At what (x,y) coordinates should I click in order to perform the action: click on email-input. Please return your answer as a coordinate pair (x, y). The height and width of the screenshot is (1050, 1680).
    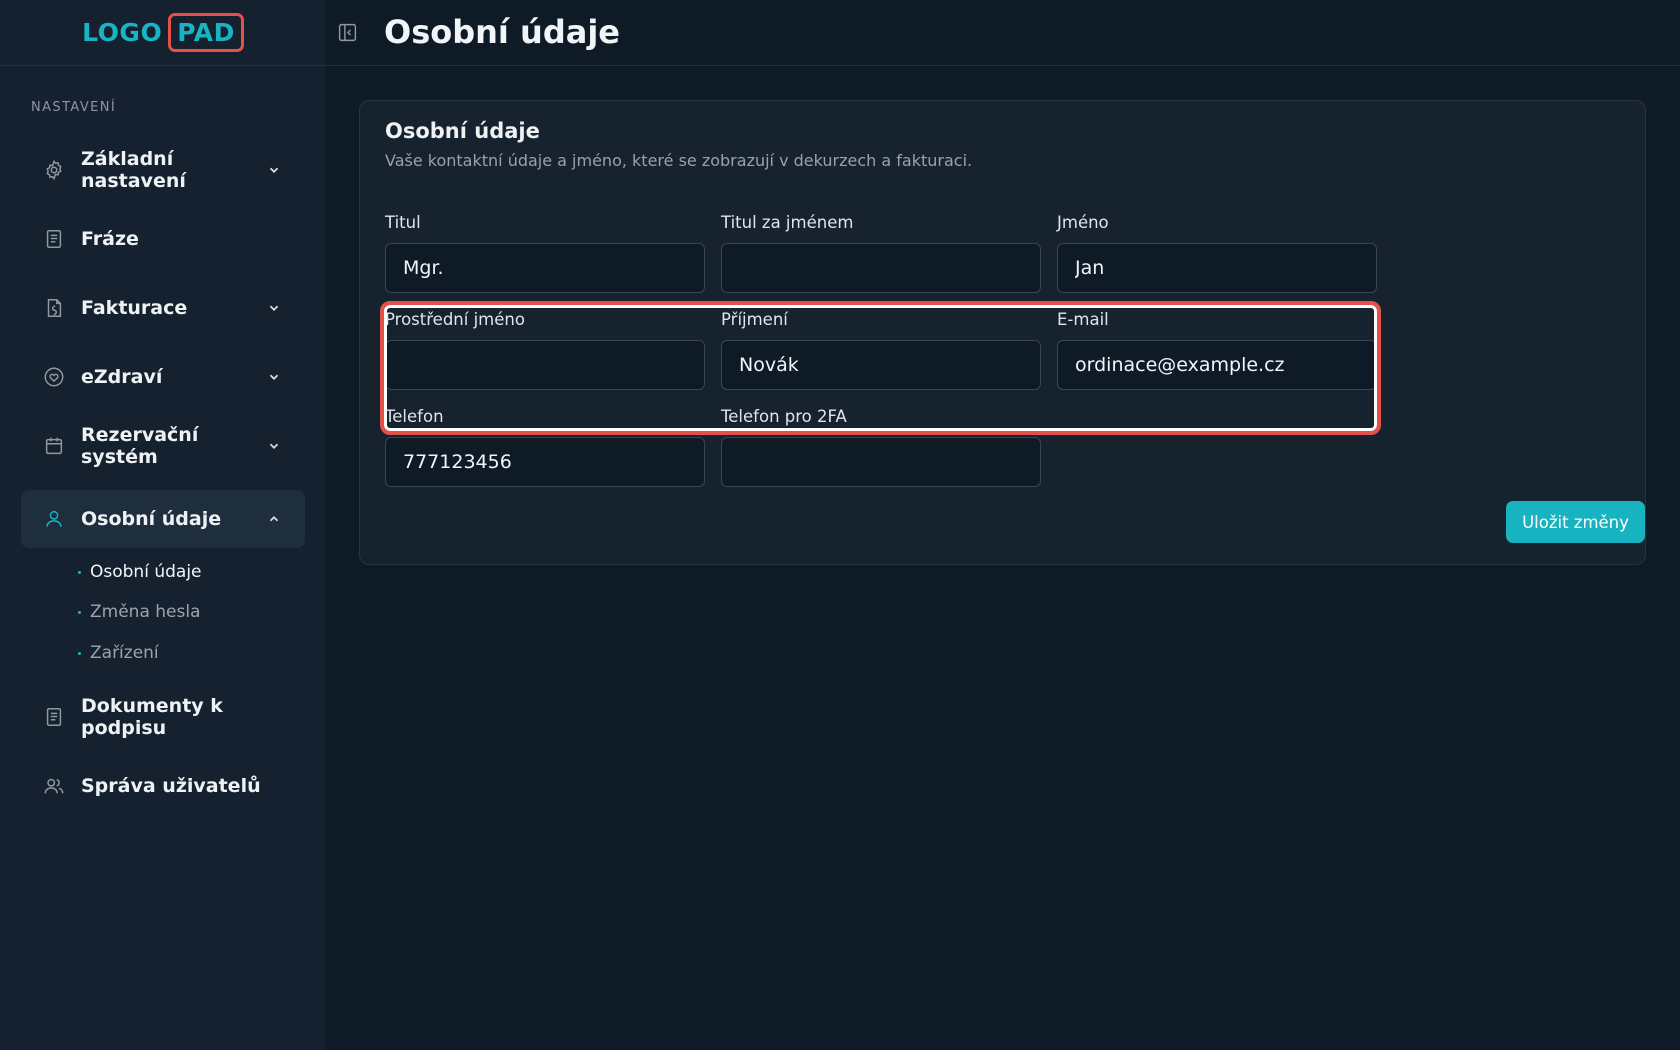
    Looking at the image, I should click on (1217, 365).